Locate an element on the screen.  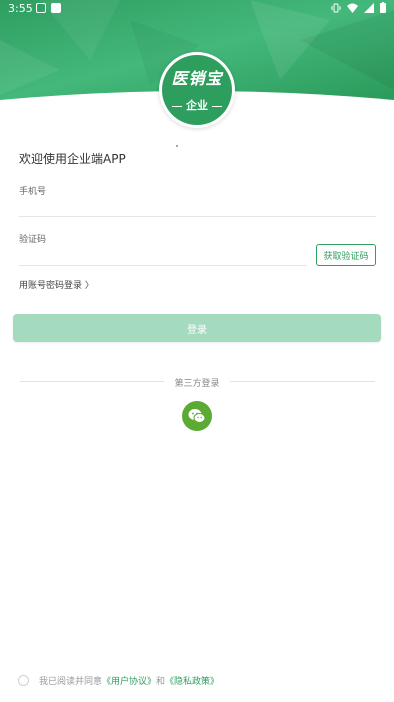
third-party-label: 第三方登录 is located at coordinates (197, 384).